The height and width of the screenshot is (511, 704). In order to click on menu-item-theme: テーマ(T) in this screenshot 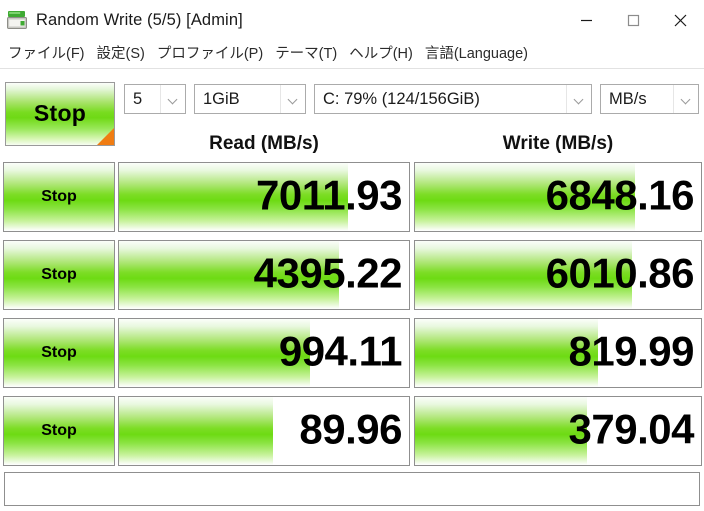, I will do `click(306, 54)`.